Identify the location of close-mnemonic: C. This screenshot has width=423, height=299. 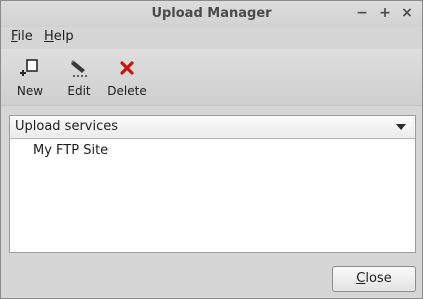
(361, 278).